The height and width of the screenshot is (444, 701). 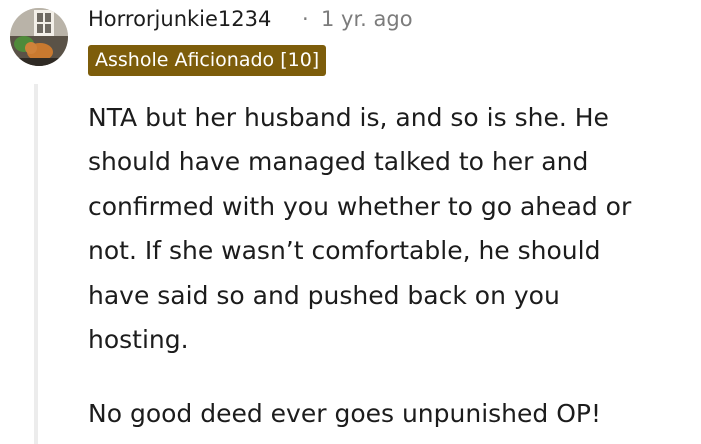 I want to click on comment-paragraph: No good deed ever goes unpunished OP!, so click(x=345, y=414).